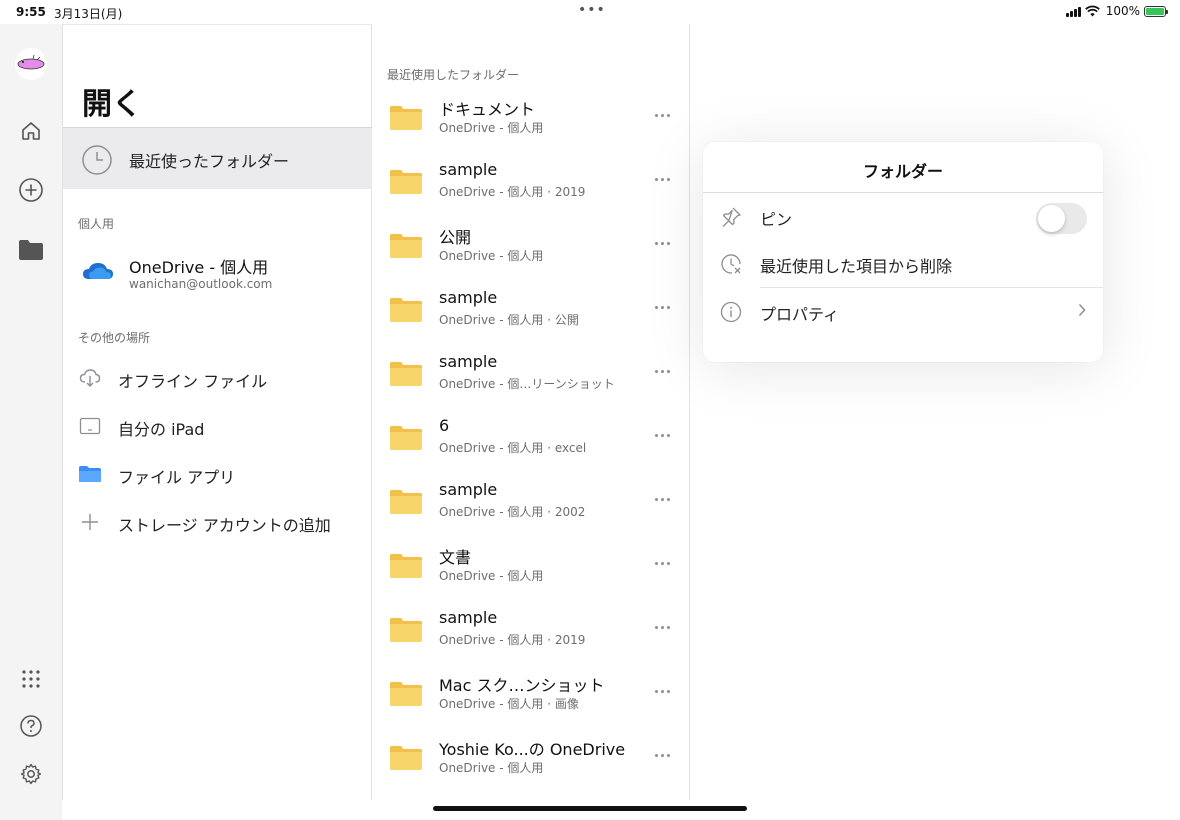 This screenshot has width=1180, height=820. Describe the element at coordinates (31, 12) in the screenshot. I see `status-time: 9:55` at that location.